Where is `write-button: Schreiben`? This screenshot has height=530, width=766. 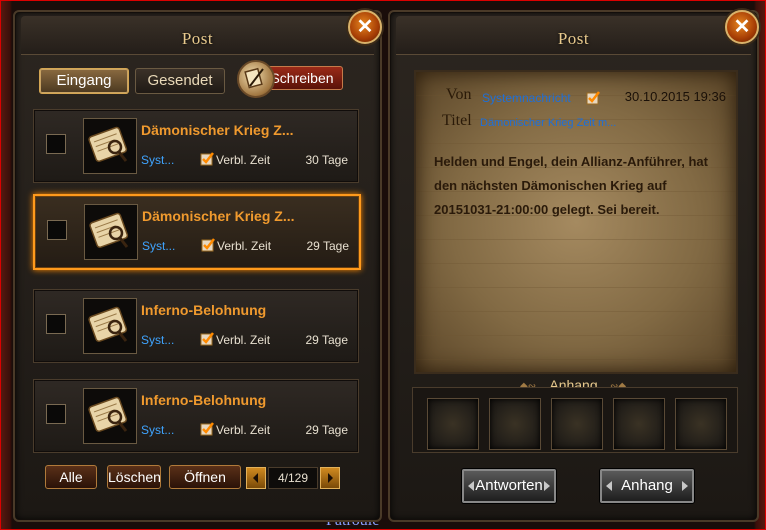
write-button: Schreiben is located at coordinates (292, 79).